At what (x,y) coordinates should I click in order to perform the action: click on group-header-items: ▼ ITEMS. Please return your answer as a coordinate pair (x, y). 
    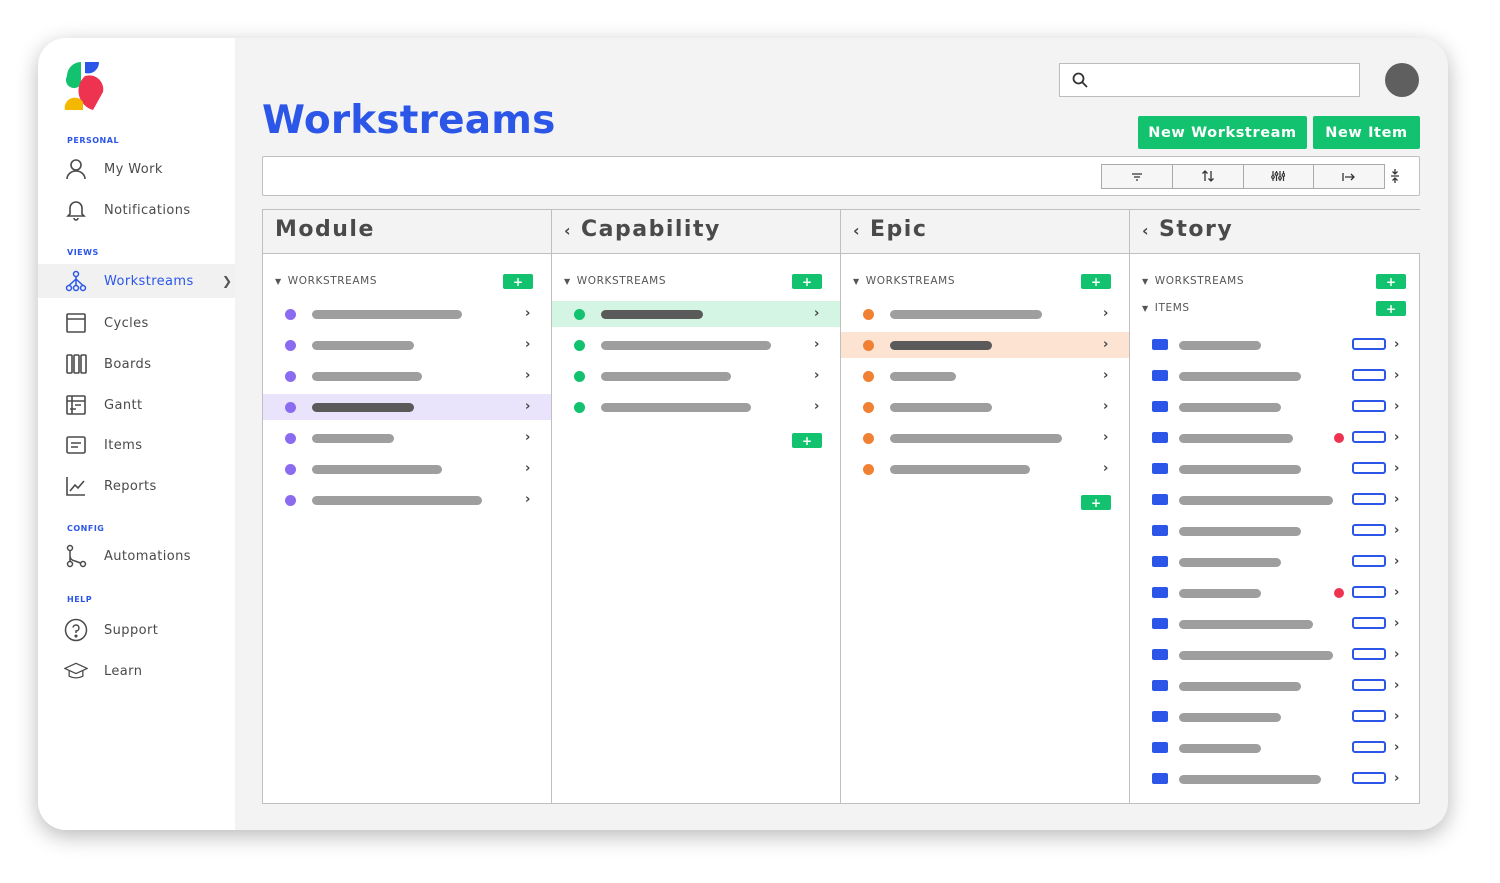
    Looking at the image, I should click on (1166, 308).